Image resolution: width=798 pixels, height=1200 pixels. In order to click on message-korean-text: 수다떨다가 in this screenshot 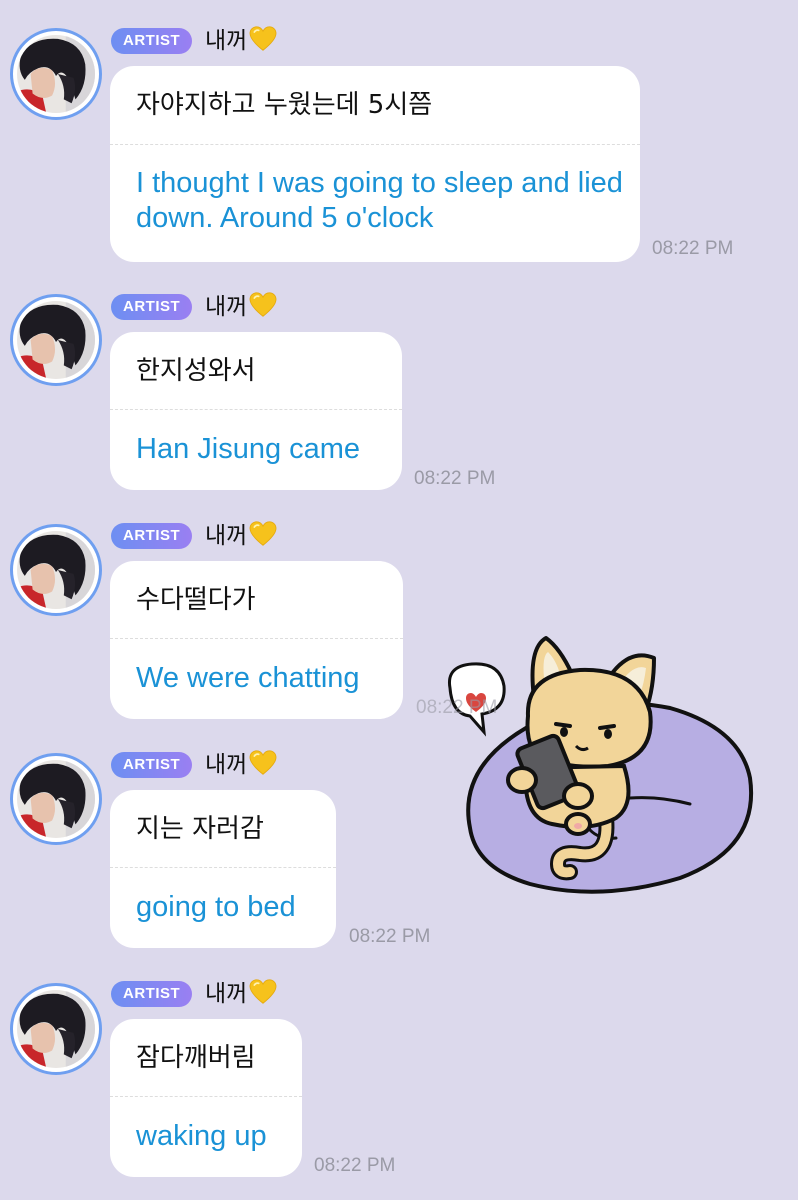, I will do `click(196, 600)`.